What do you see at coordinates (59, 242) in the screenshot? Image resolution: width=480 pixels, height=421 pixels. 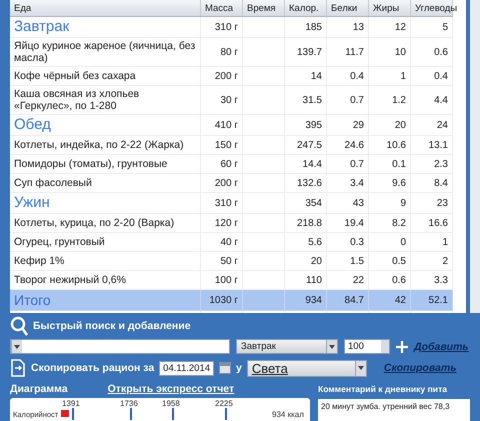 I see `food-name: Огурец, грунтовый` at bounding box center [59, 242].